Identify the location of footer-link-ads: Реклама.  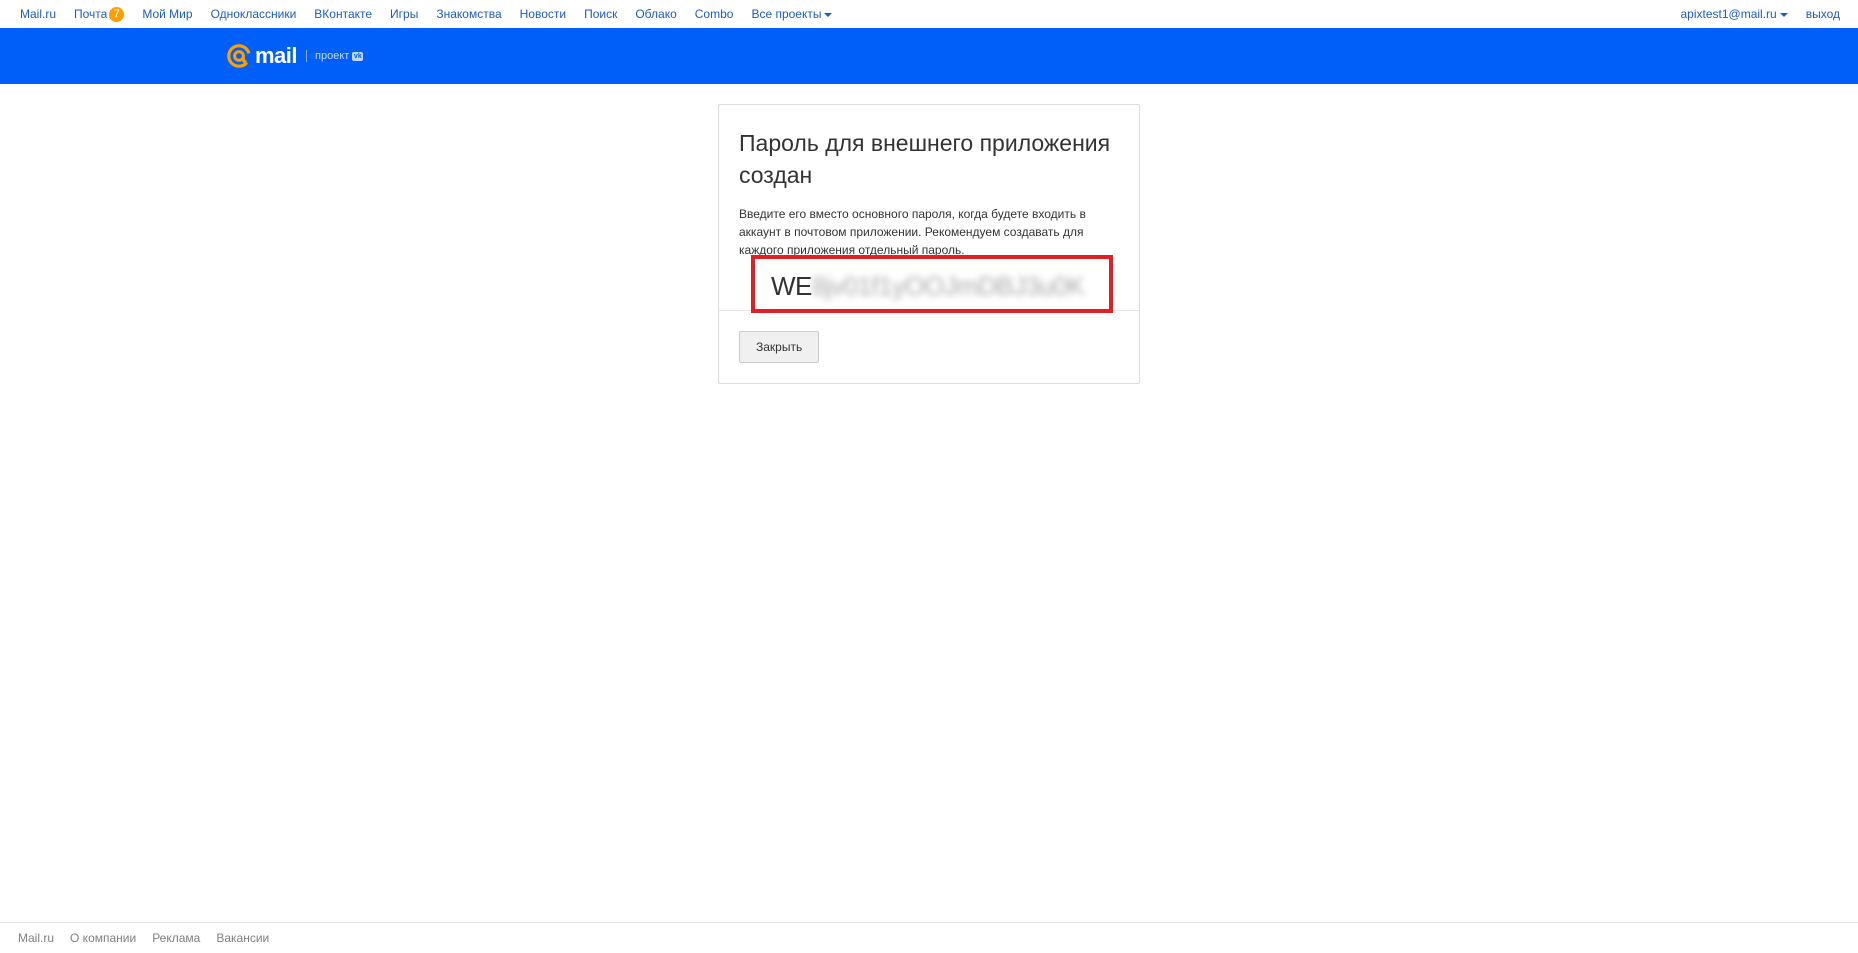
(176, 938).